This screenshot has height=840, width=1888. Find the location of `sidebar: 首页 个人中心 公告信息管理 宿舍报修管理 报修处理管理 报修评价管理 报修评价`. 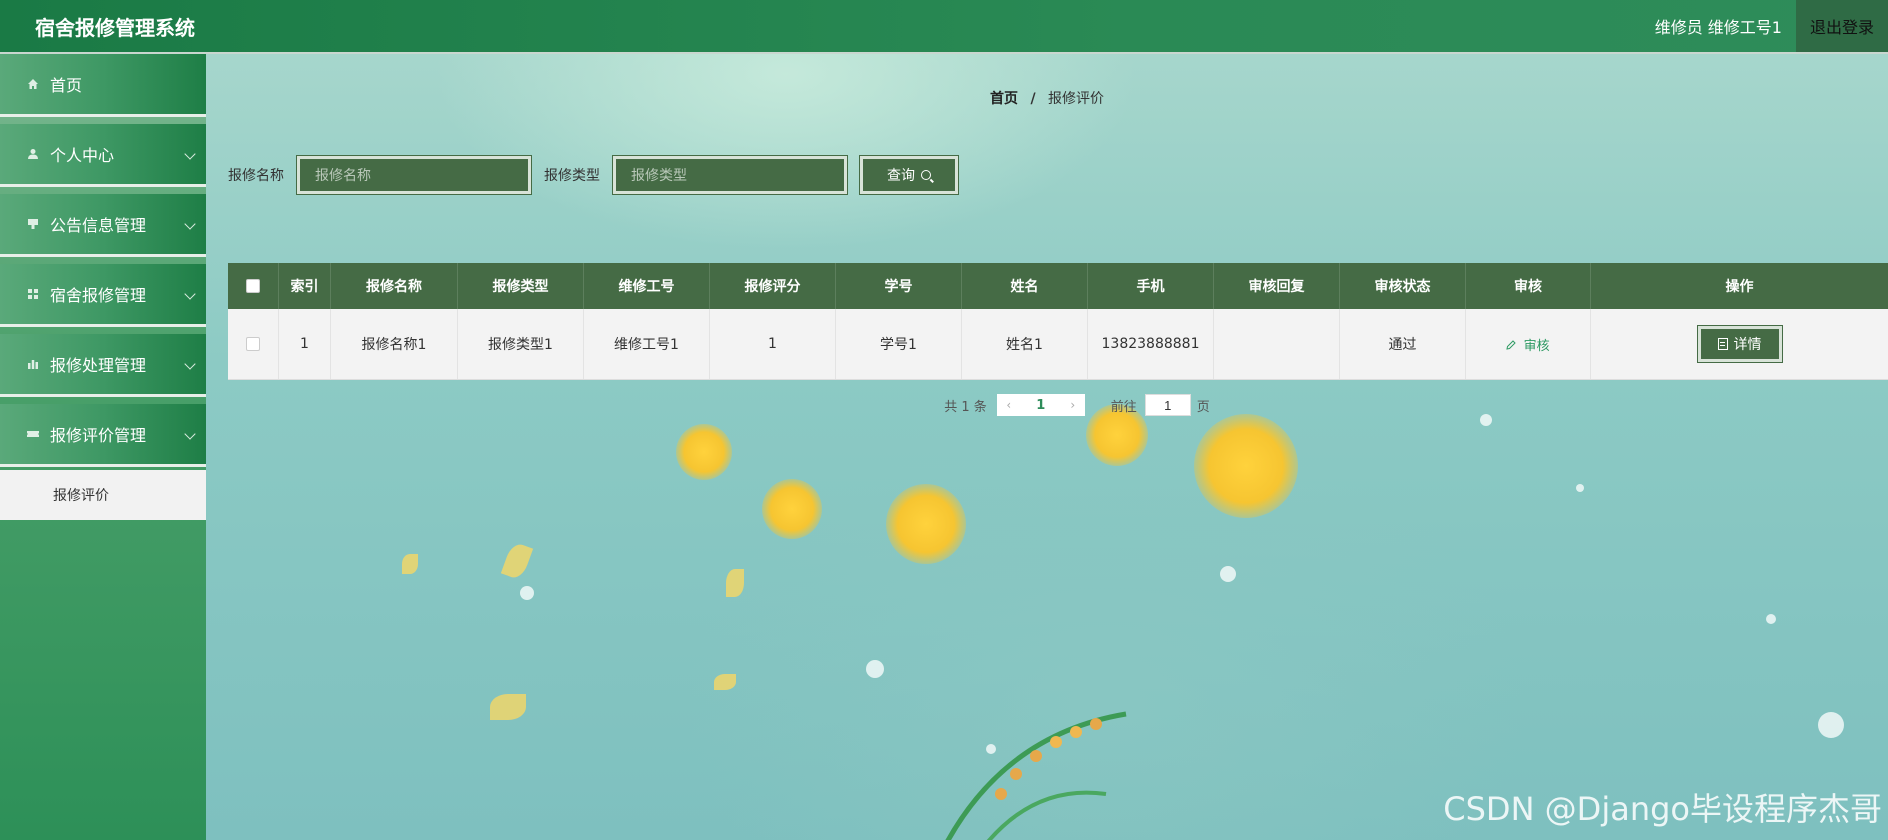

sidebar: 首页 个人中心 公告信息管理 宿舍报修管理 报修处理管理 报修评价管理 报修评价 is located at coordinates (103, 447).